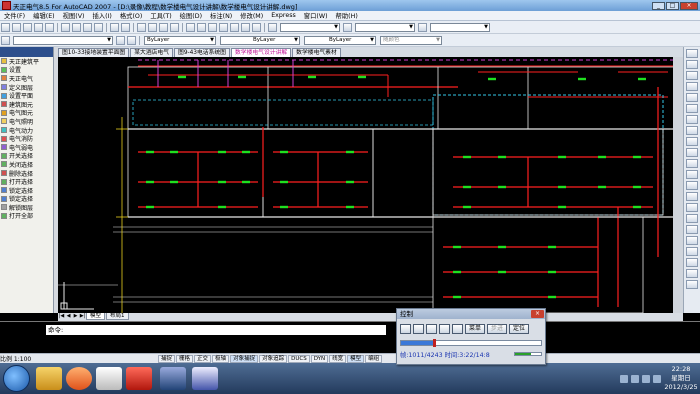 Image resolution: width=700 pixels, height=394 pixels. I want to click on command-input: 命令:, so click(216, 330).